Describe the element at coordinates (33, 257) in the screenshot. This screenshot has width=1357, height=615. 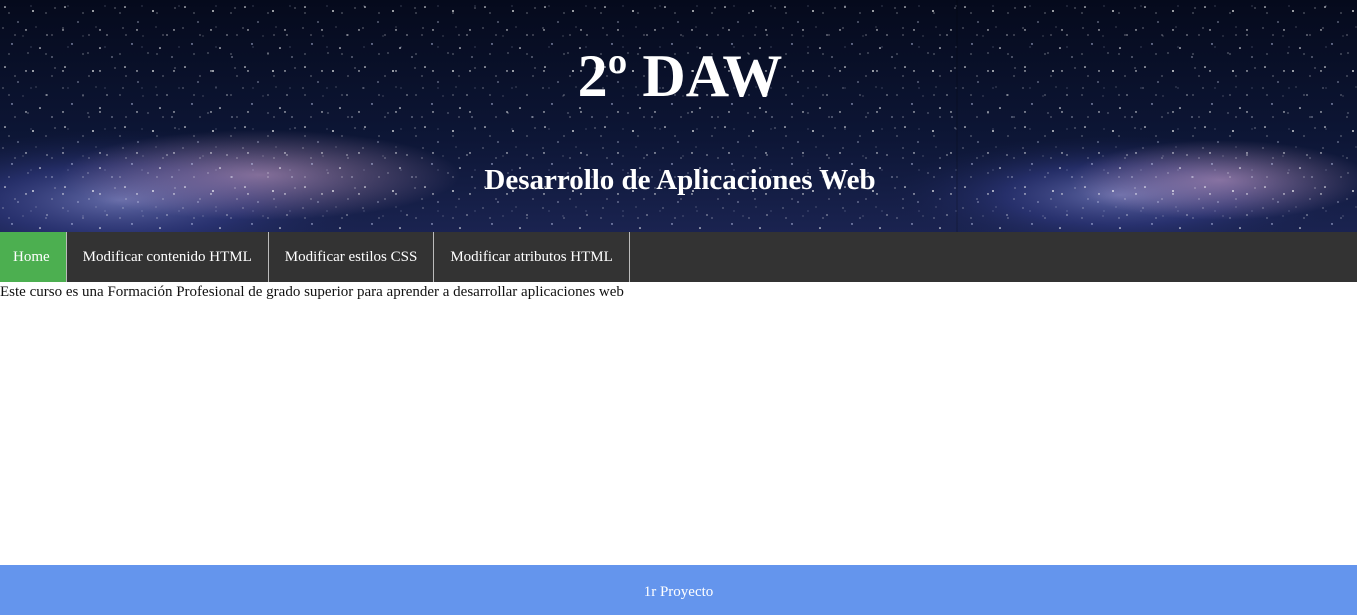
I see `nav-item-home: Home` at that location.